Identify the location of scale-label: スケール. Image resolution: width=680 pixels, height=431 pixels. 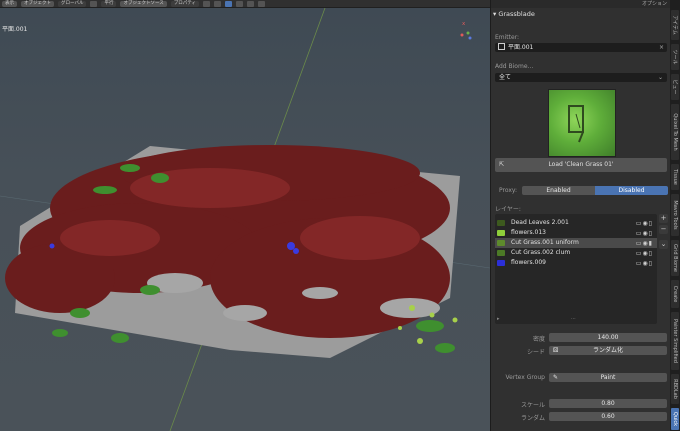
(532, 405).